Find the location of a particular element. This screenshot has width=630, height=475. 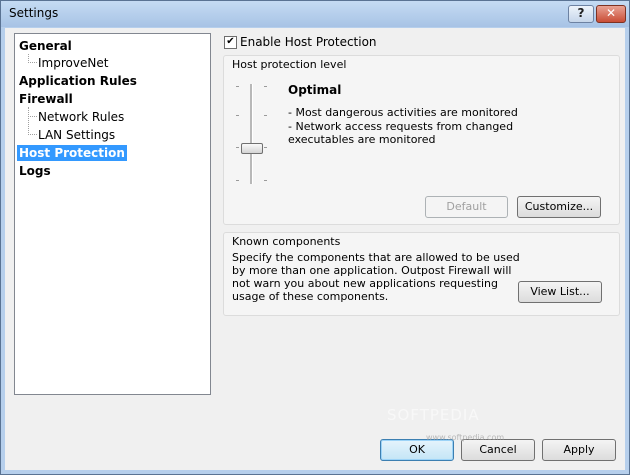

tree-item-network-rules: Network Rules is located at coordinates (81, 117).